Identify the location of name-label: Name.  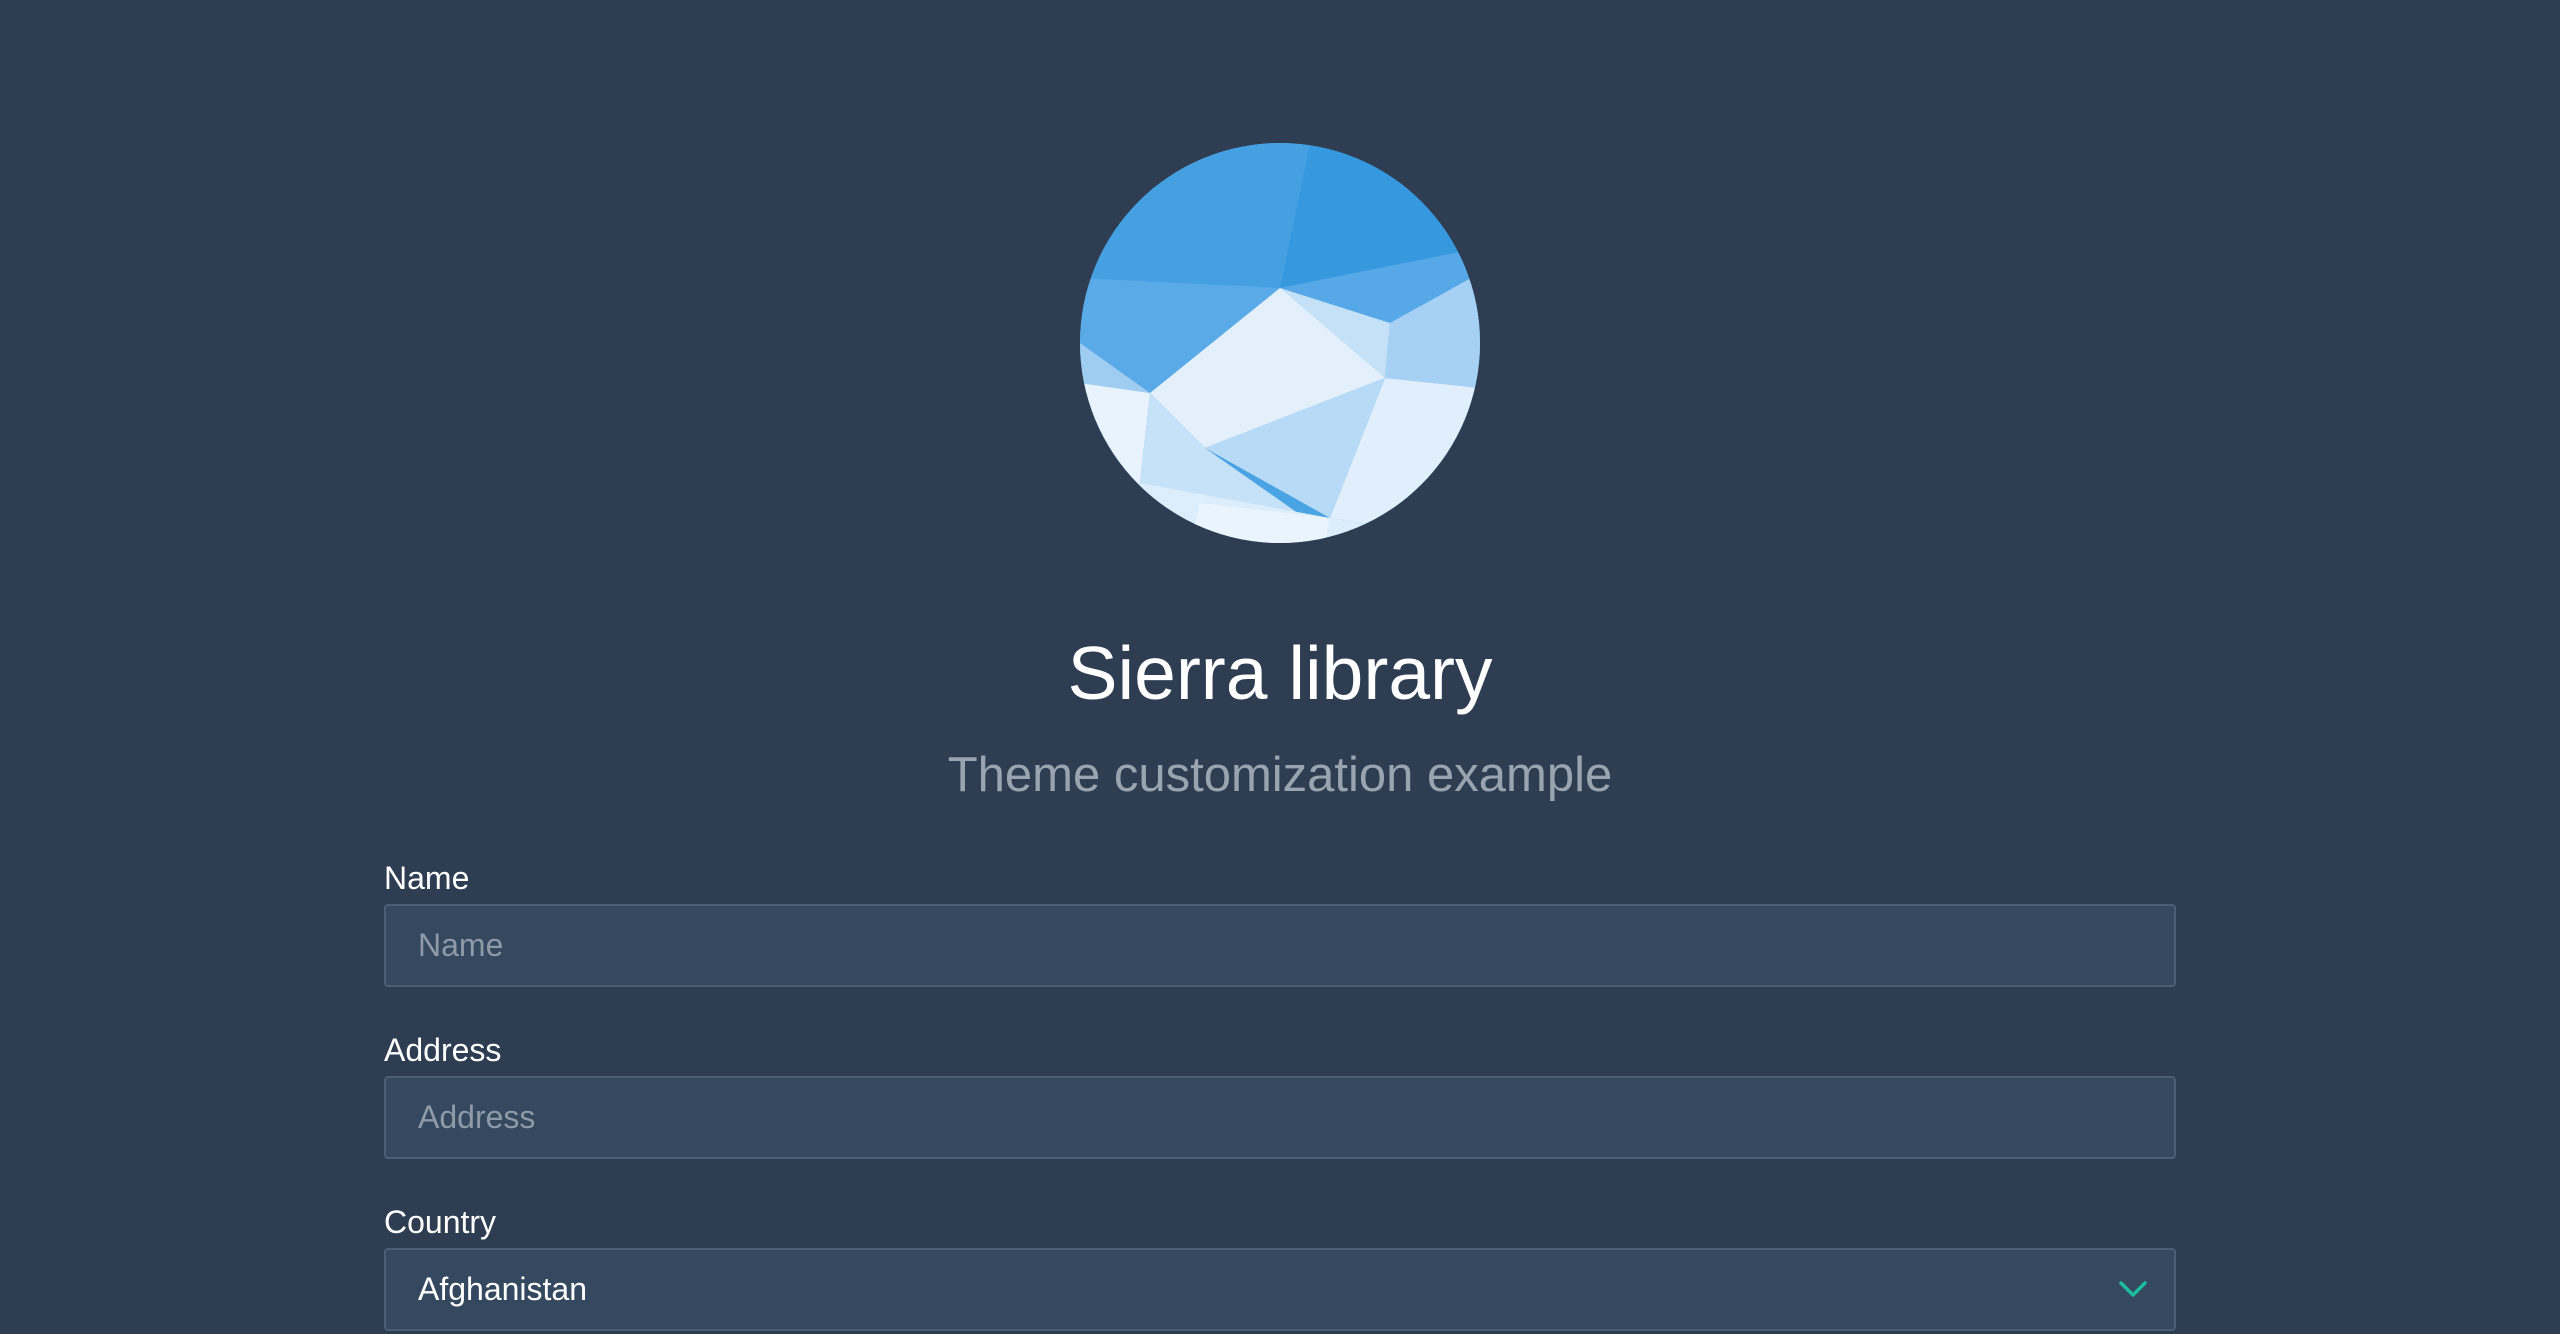
(427, 878).